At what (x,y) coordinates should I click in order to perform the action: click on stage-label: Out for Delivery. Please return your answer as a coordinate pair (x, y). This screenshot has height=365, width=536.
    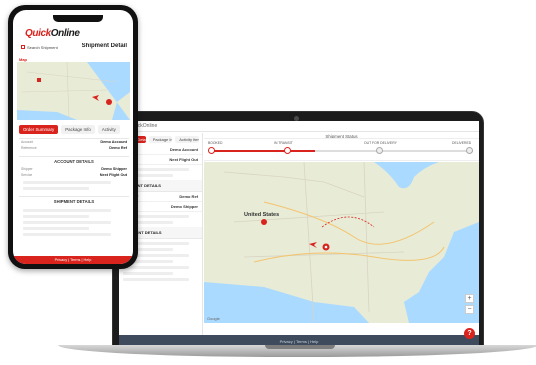
    Looking at the image, I should click on (380, 143).